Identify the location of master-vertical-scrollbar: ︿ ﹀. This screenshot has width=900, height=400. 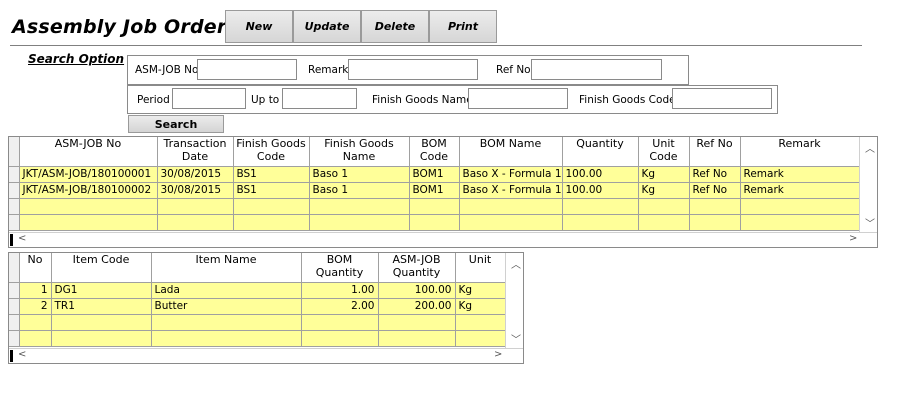
(868, 184).